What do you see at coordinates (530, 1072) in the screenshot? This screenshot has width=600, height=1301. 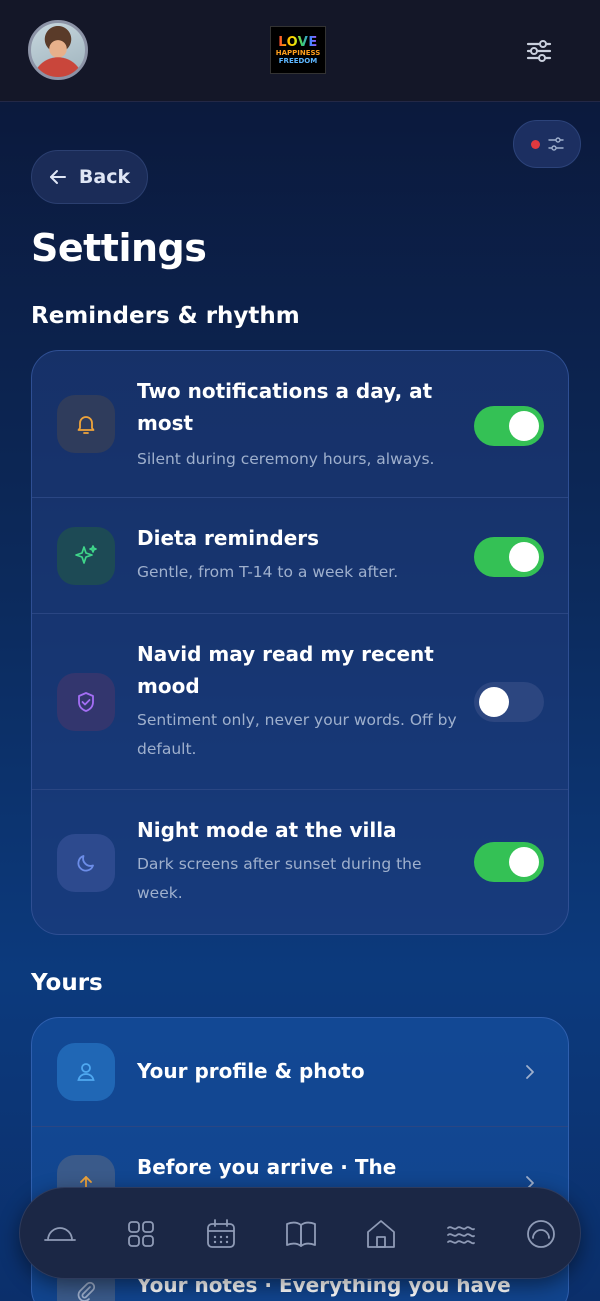 I see `chevron-right-icon` at bounding box center [530, 1072].